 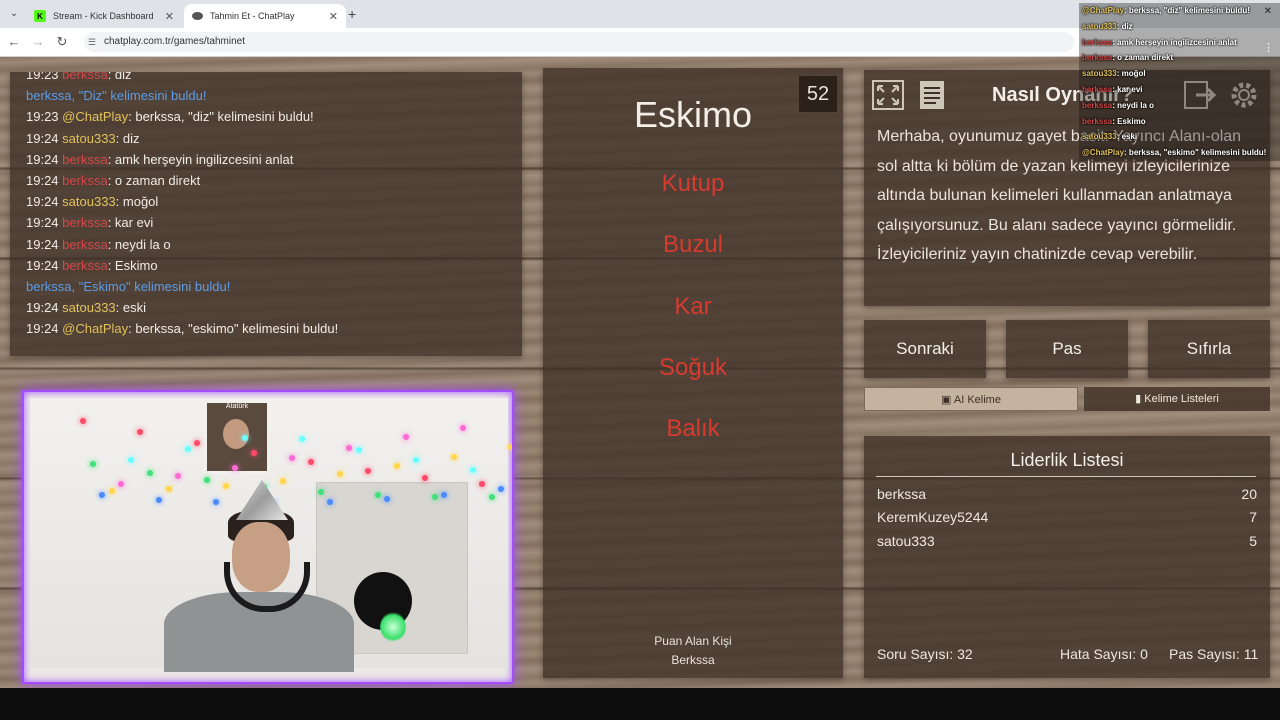 What do you see at coordinates (1140, 399) in the screenshot?
I see `notebook-icon: ▮` at bounding box center [1140, 399].